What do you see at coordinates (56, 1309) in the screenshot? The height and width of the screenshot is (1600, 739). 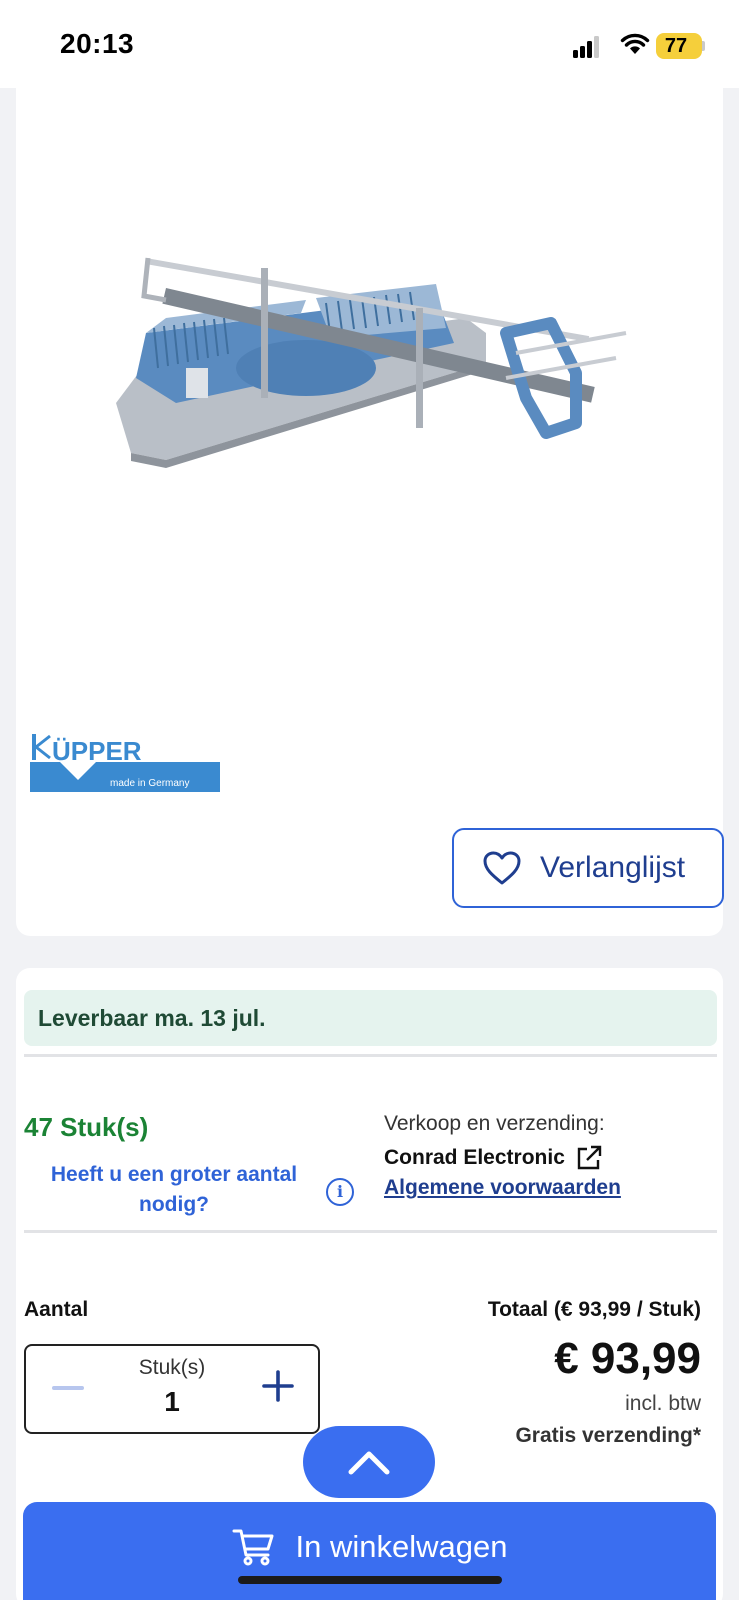 I see `quantity-label: Aantal` at bounding box center [56, 1309].